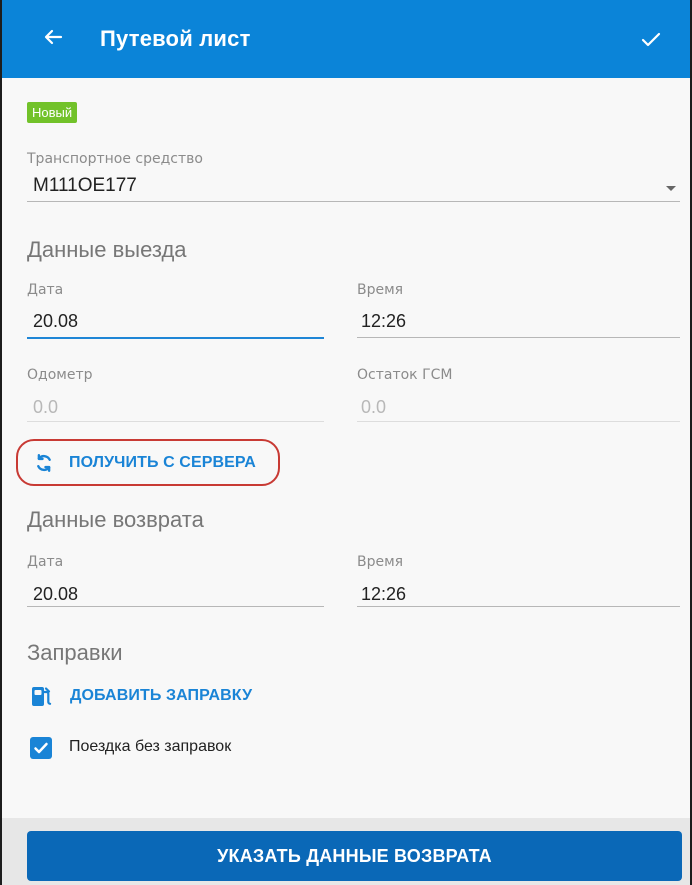  What do you see at coordinates (150, 746) in the screenshot?
I see `no-refuel-label: Поездка без заправок` at bounding box center [150, 746].